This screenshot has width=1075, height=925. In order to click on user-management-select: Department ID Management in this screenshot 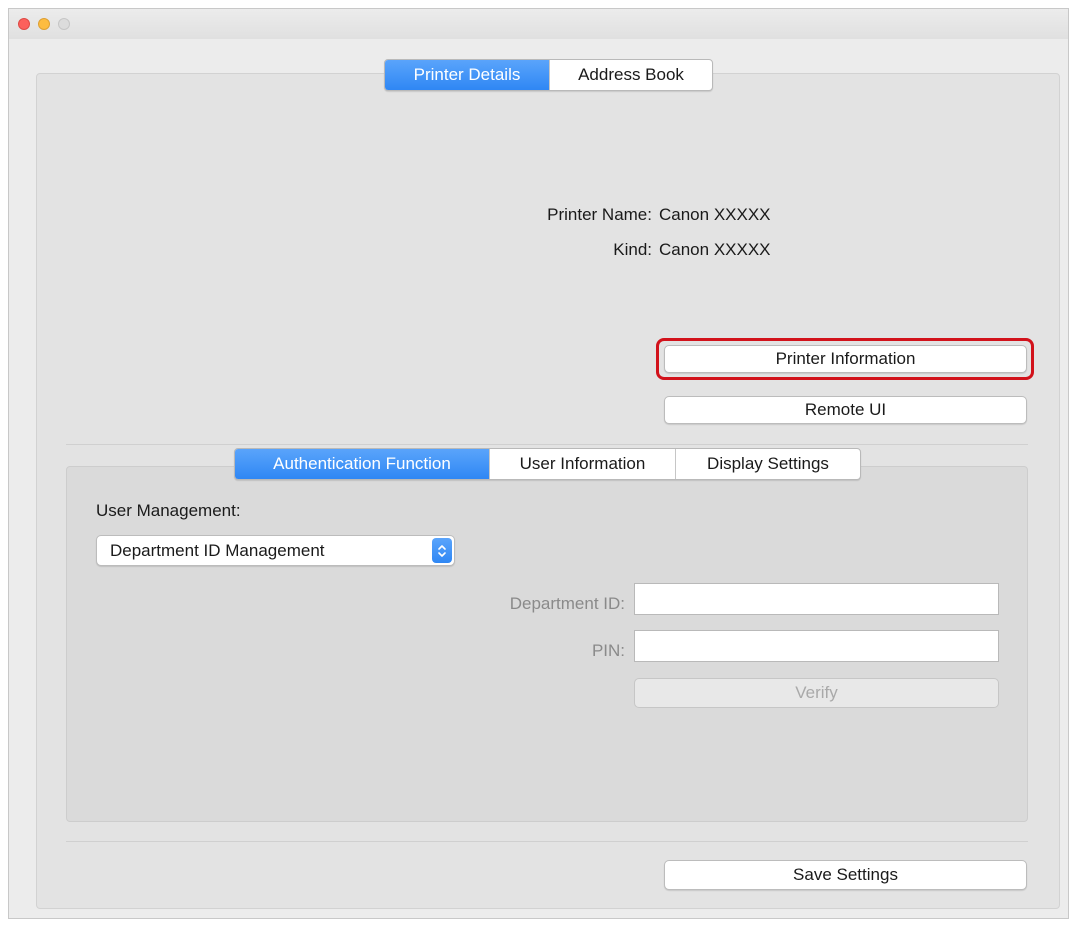, I will do `click(275, 550)`.